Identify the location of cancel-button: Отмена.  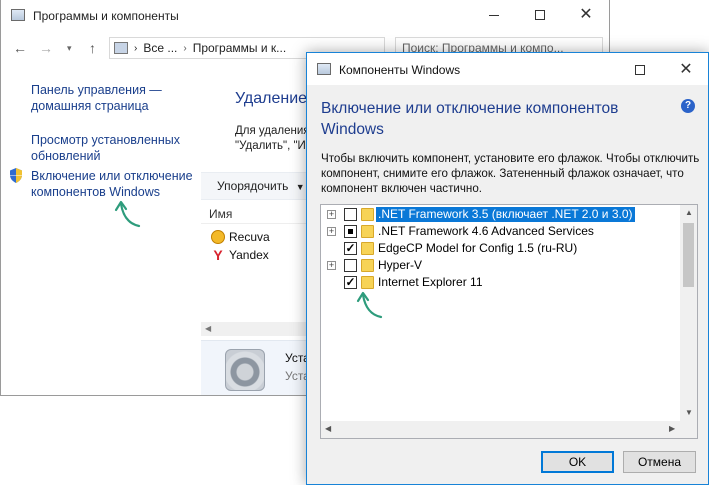
(659, 462).